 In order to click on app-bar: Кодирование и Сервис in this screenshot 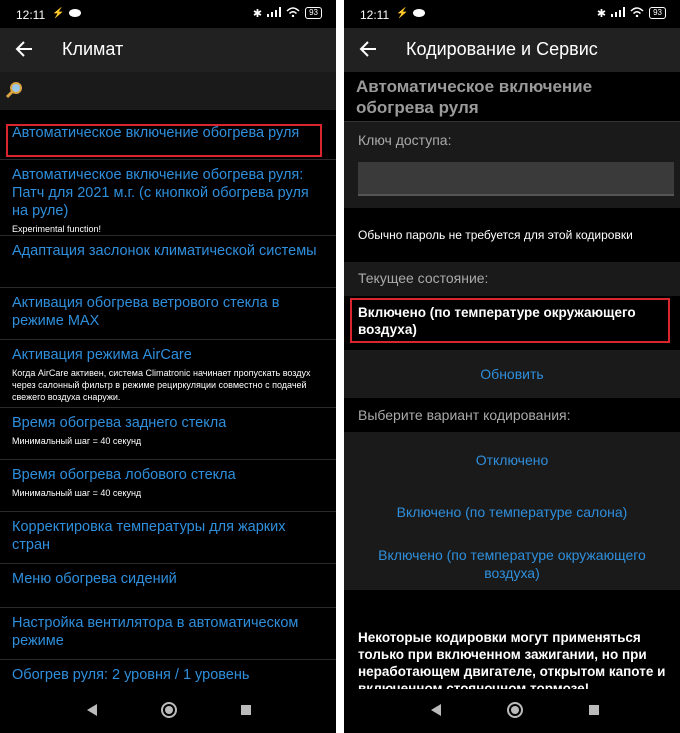, I will do `click(512, 50)`.